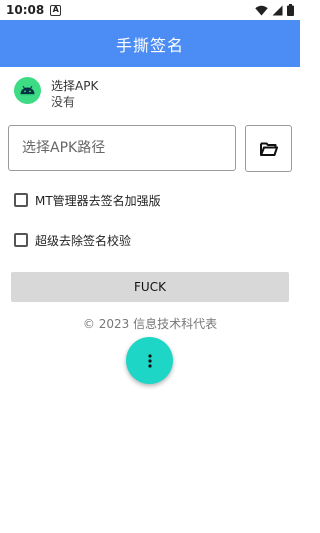 The image size is (320, 533). I want to click on apk-title: 选择APK, so click(75, 85).